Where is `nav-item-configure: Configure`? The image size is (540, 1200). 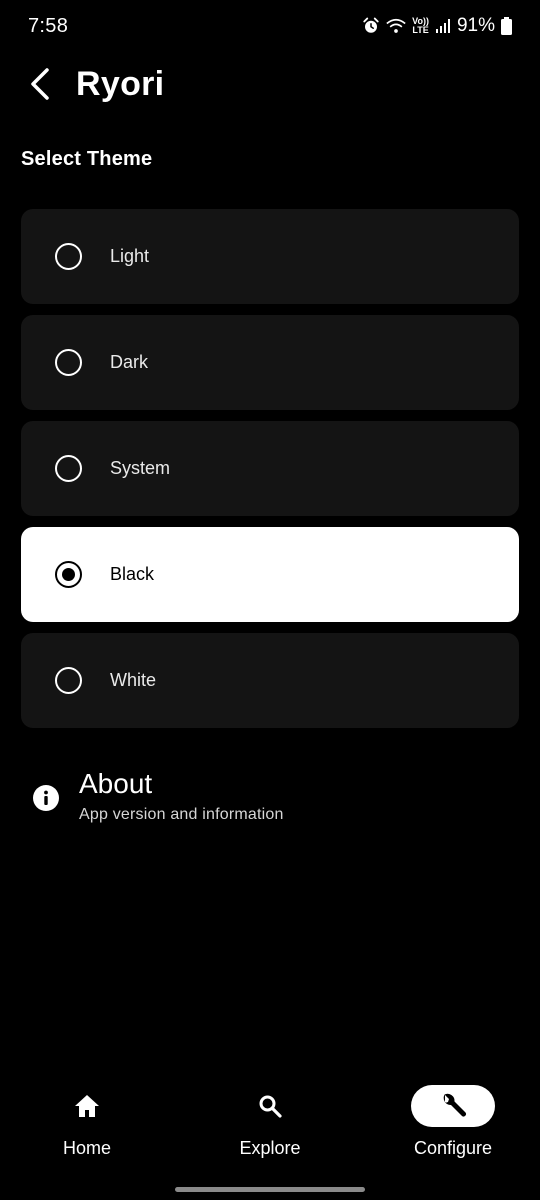
nav-item-configure: Configure is located at coordinates (451, 1119).